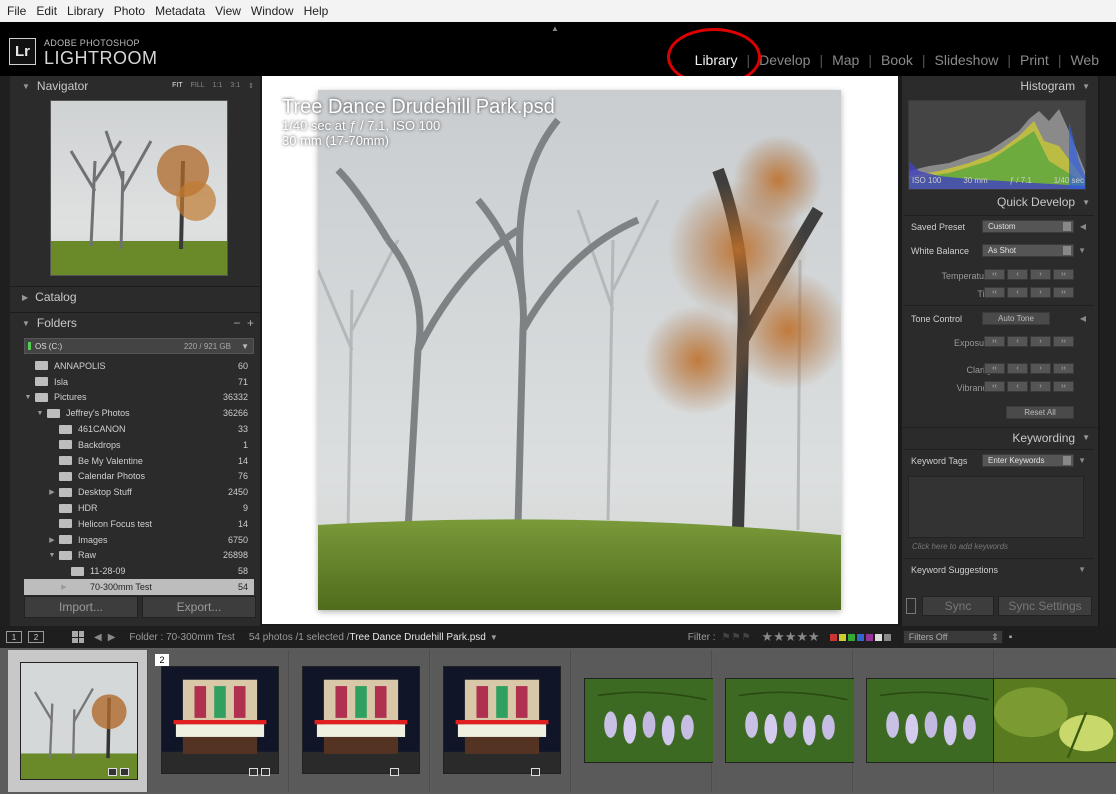  I want to click on clarity-stepper: ‹‹ ‹ › ››, so click(1029, 368).